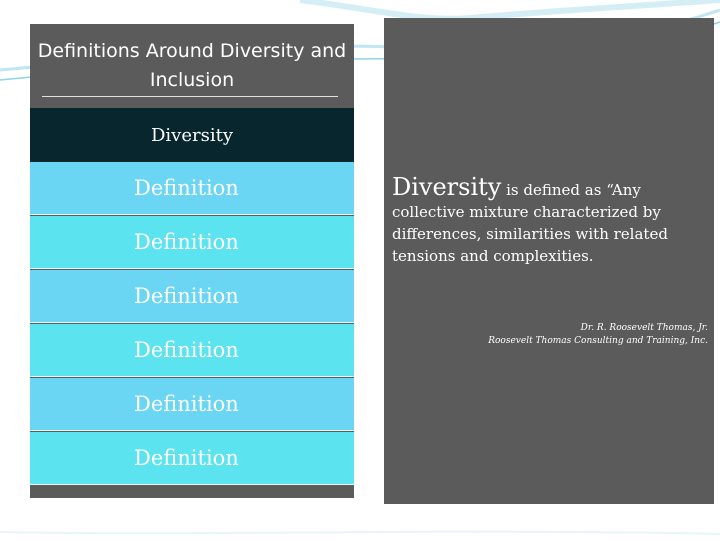  I want to click on citation-author: Dr. R. Roosevelt Thomas, Jr., so click(644, 328).